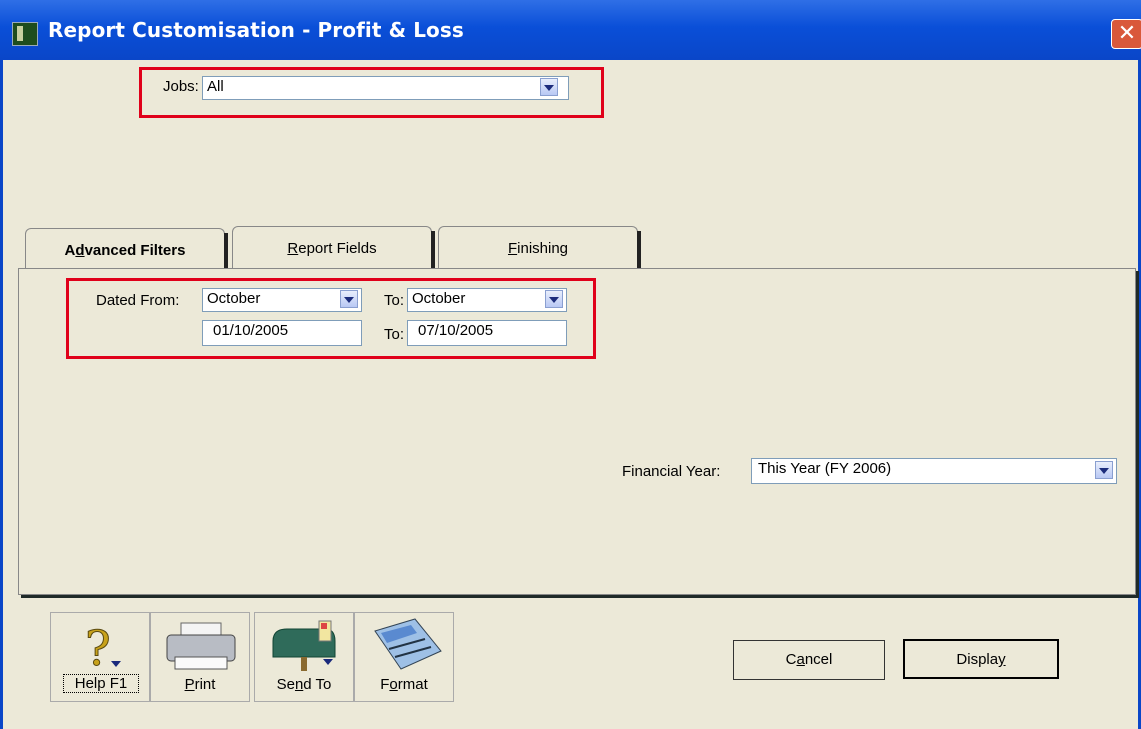 The width and height of the screenshot is (1141, 729). Describe the element at coordinates (200, 684) in the screenshot. I see `print-label: Print` at that location.